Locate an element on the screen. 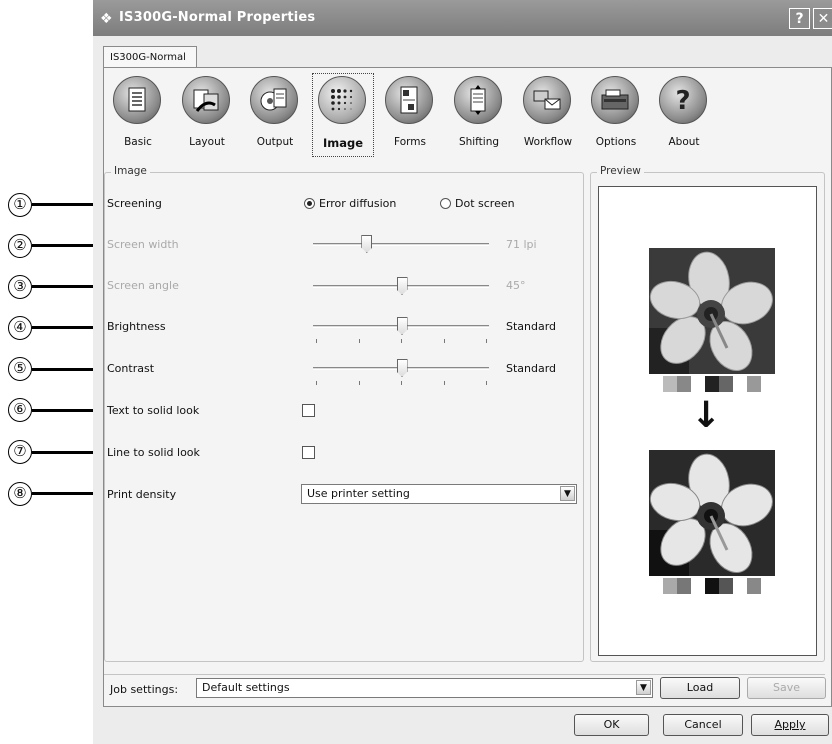 The width and height of the screenshot is (832, 744). printer-app-icon: ❖ is located at coordinates (106, 19).